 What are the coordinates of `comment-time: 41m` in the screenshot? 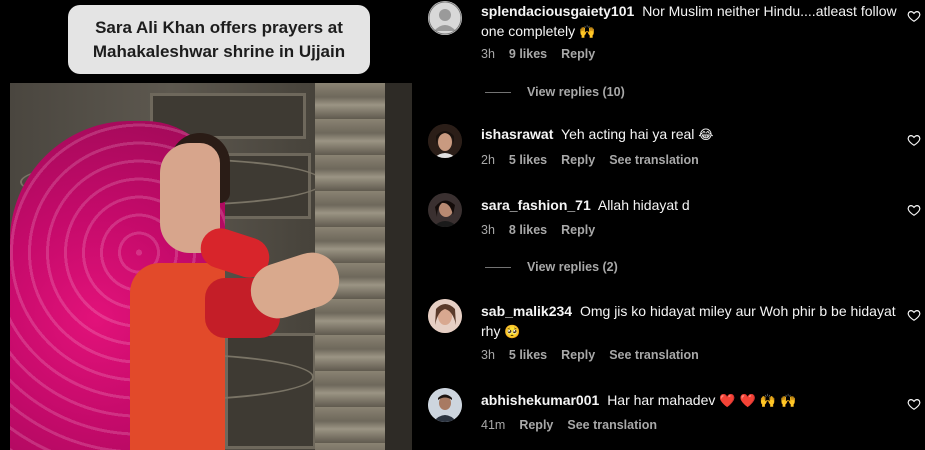 It's located at (493, 425).